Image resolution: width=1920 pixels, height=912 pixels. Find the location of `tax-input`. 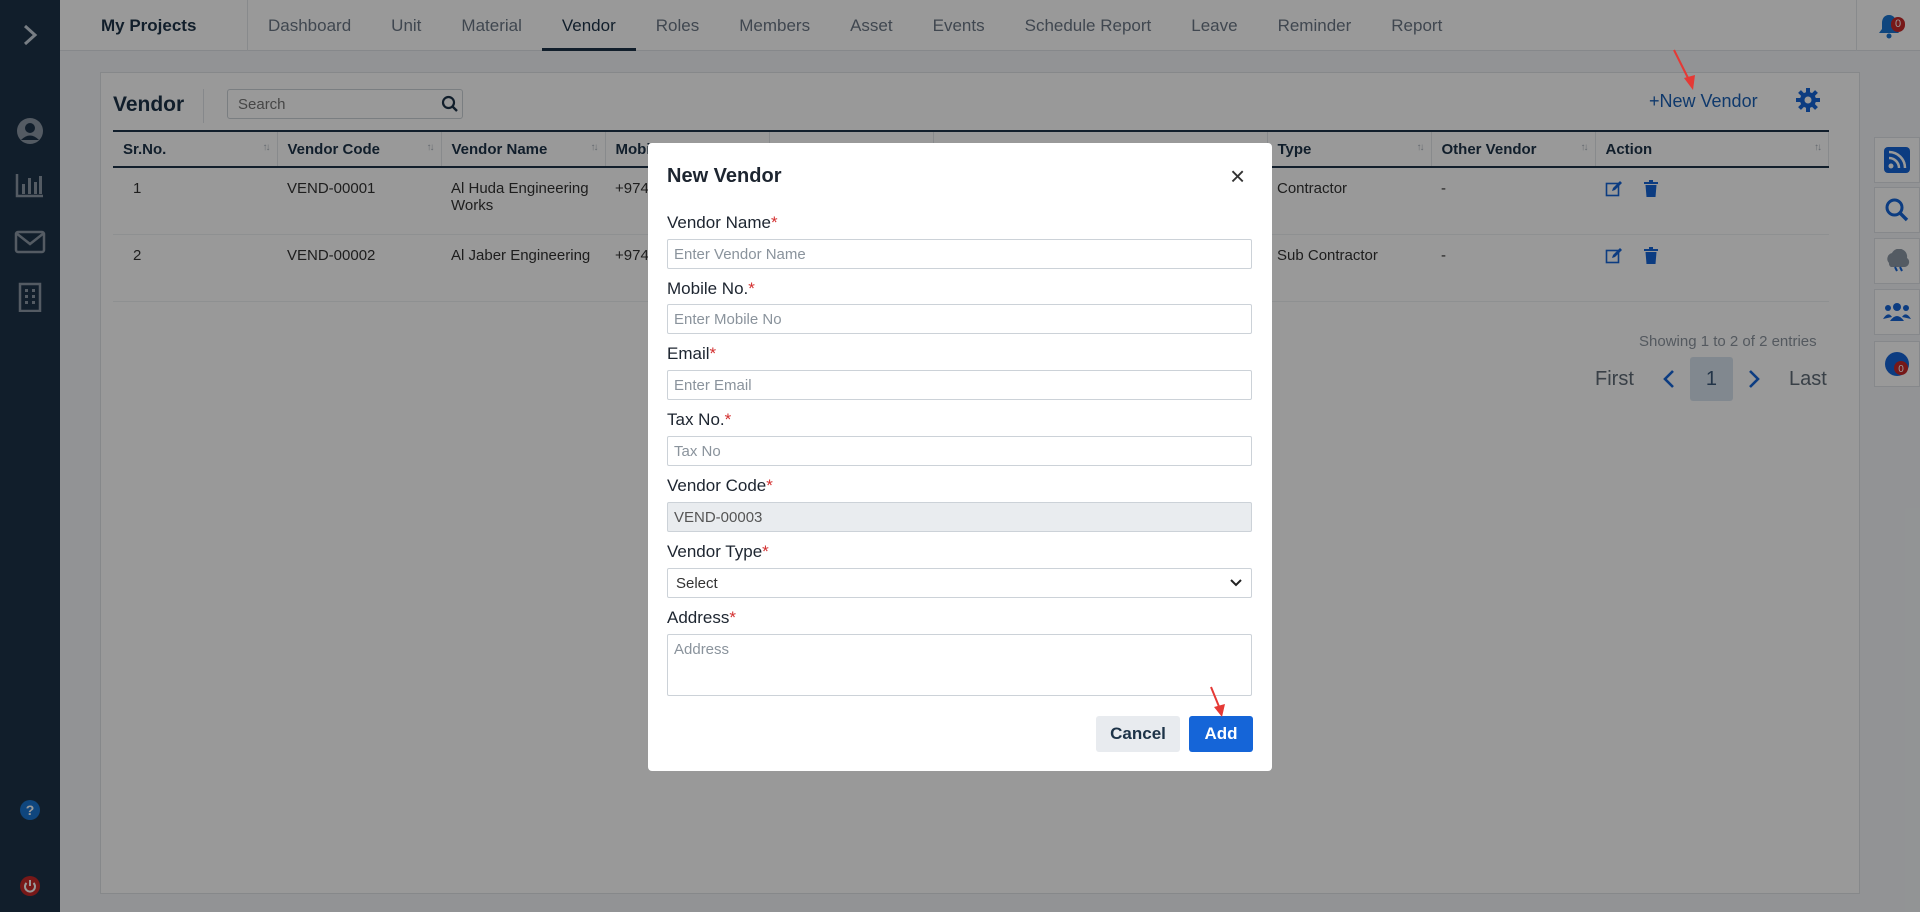

tax-input is located at coordinates (959, 451).